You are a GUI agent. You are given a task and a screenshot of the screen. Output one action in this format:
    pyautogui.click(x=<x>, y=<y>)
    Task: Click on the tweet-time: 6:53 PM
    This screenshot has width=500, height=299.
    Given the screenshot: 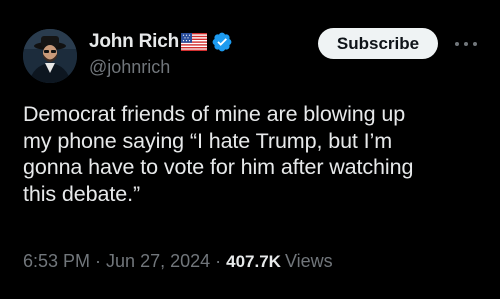 What is the action you would take?
    pyautogui.click(x=56, y=261)
    